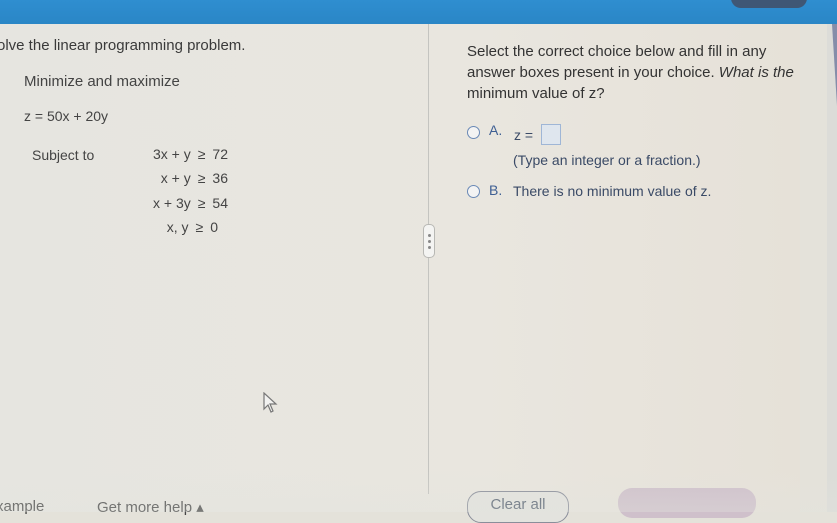 The height and width of the screenshot is (523, 837). What do you see at coordinates (192, 227) in the screenshot?
I see `constraint-row: x, y ≥0` at bounding box center [192, 227].